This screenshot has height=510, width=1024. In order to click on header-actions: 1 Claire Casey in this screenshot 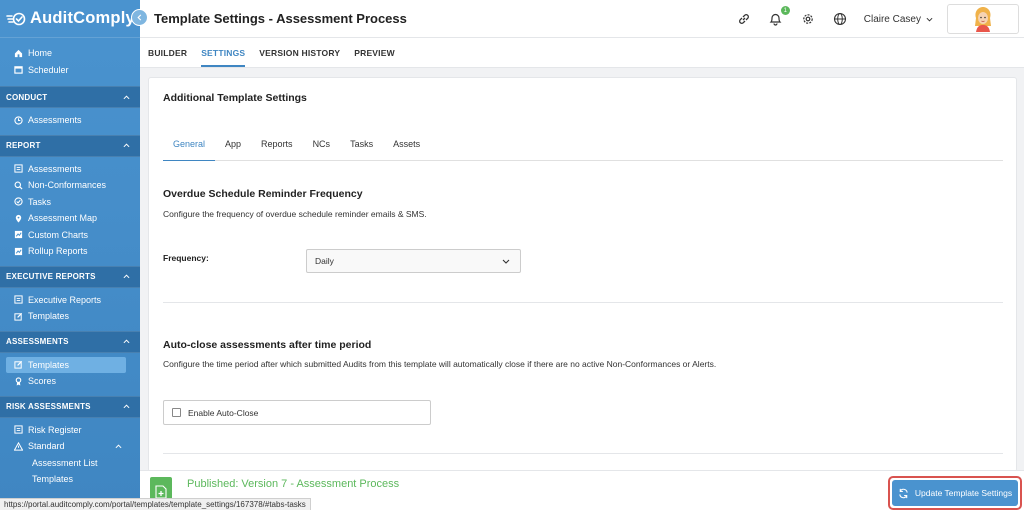, I will do `click(880, 19)`.